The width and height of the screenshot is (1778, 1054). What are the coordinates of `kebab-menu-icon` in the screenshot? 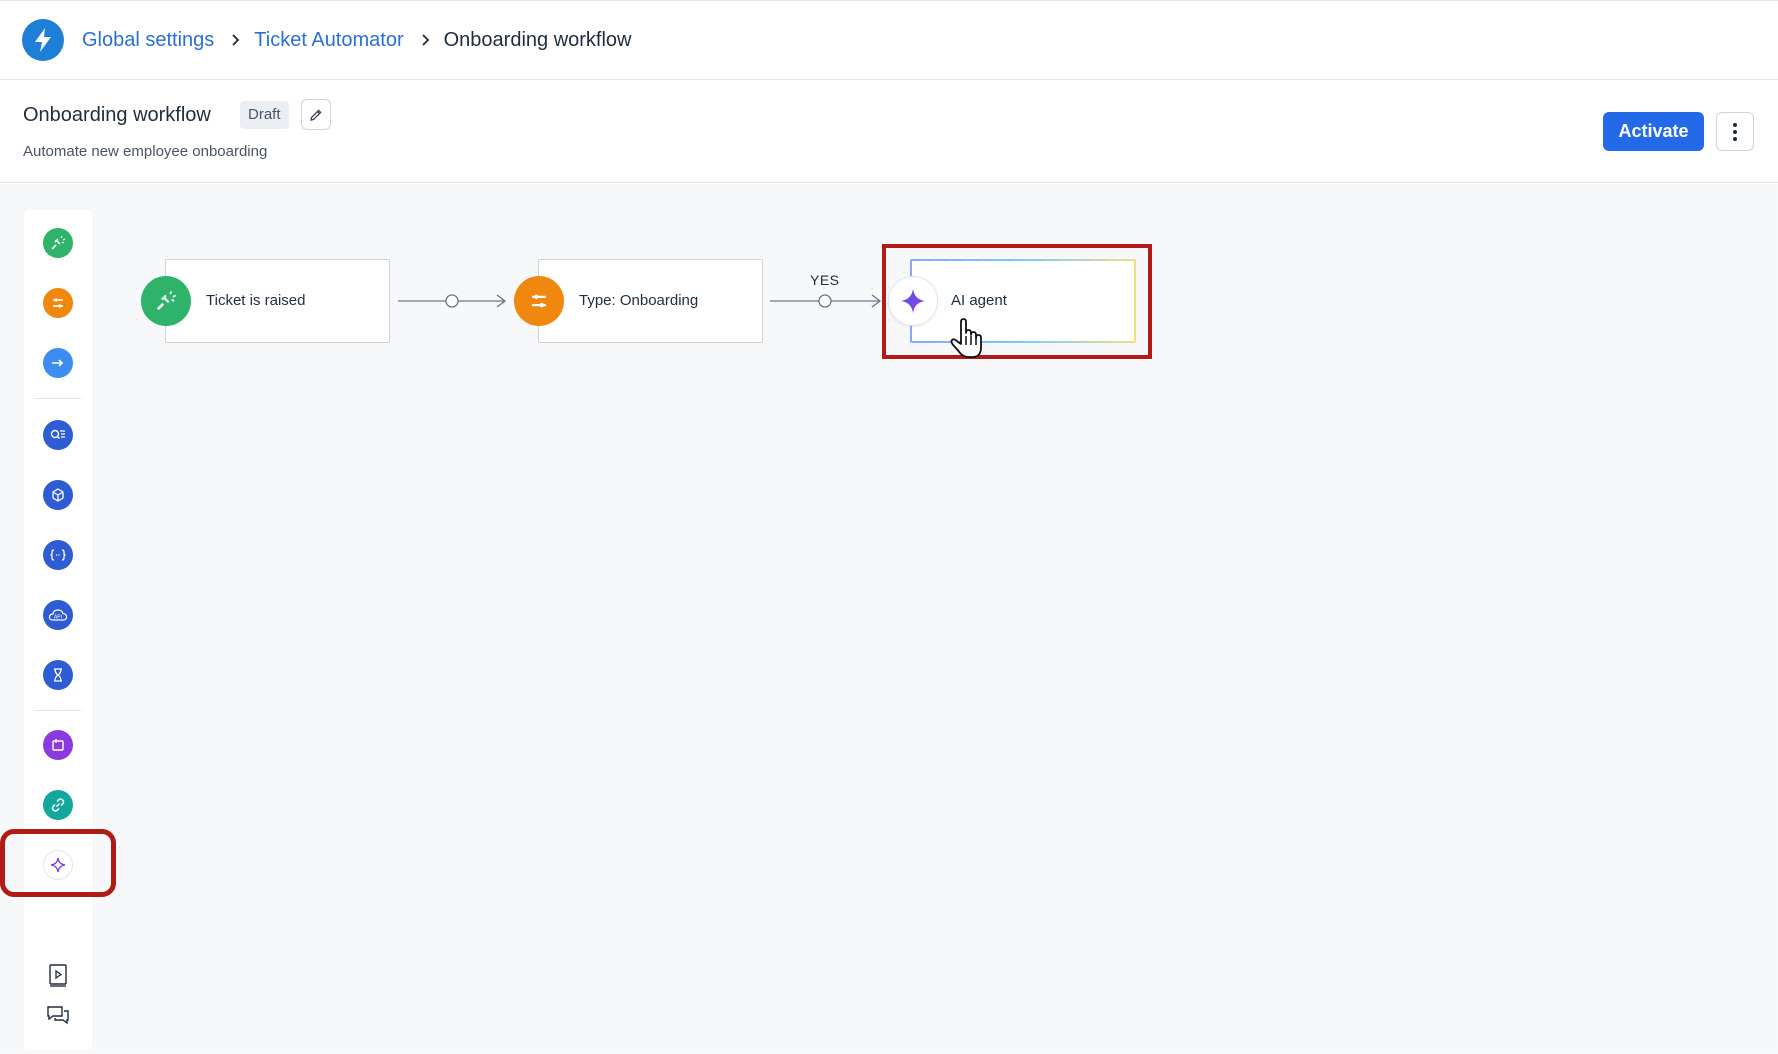 It's located at (1735, 131).